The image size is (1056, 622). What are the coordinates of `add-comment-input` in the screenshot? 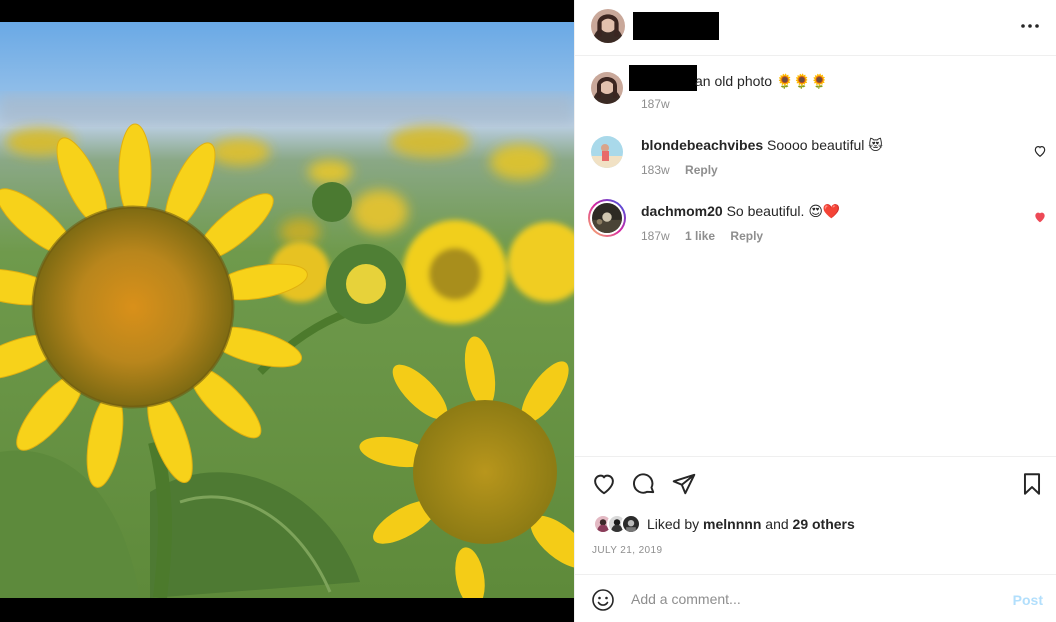 It's located at (811, 599).